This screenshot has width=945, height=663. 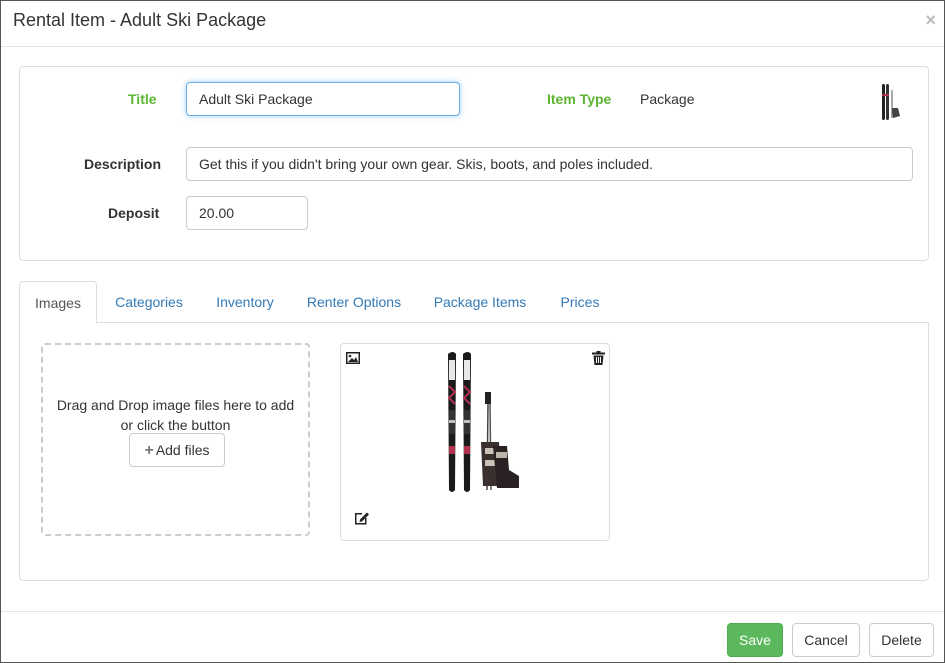 I want to click on tab-images: Images, so click(x=58, y=302).